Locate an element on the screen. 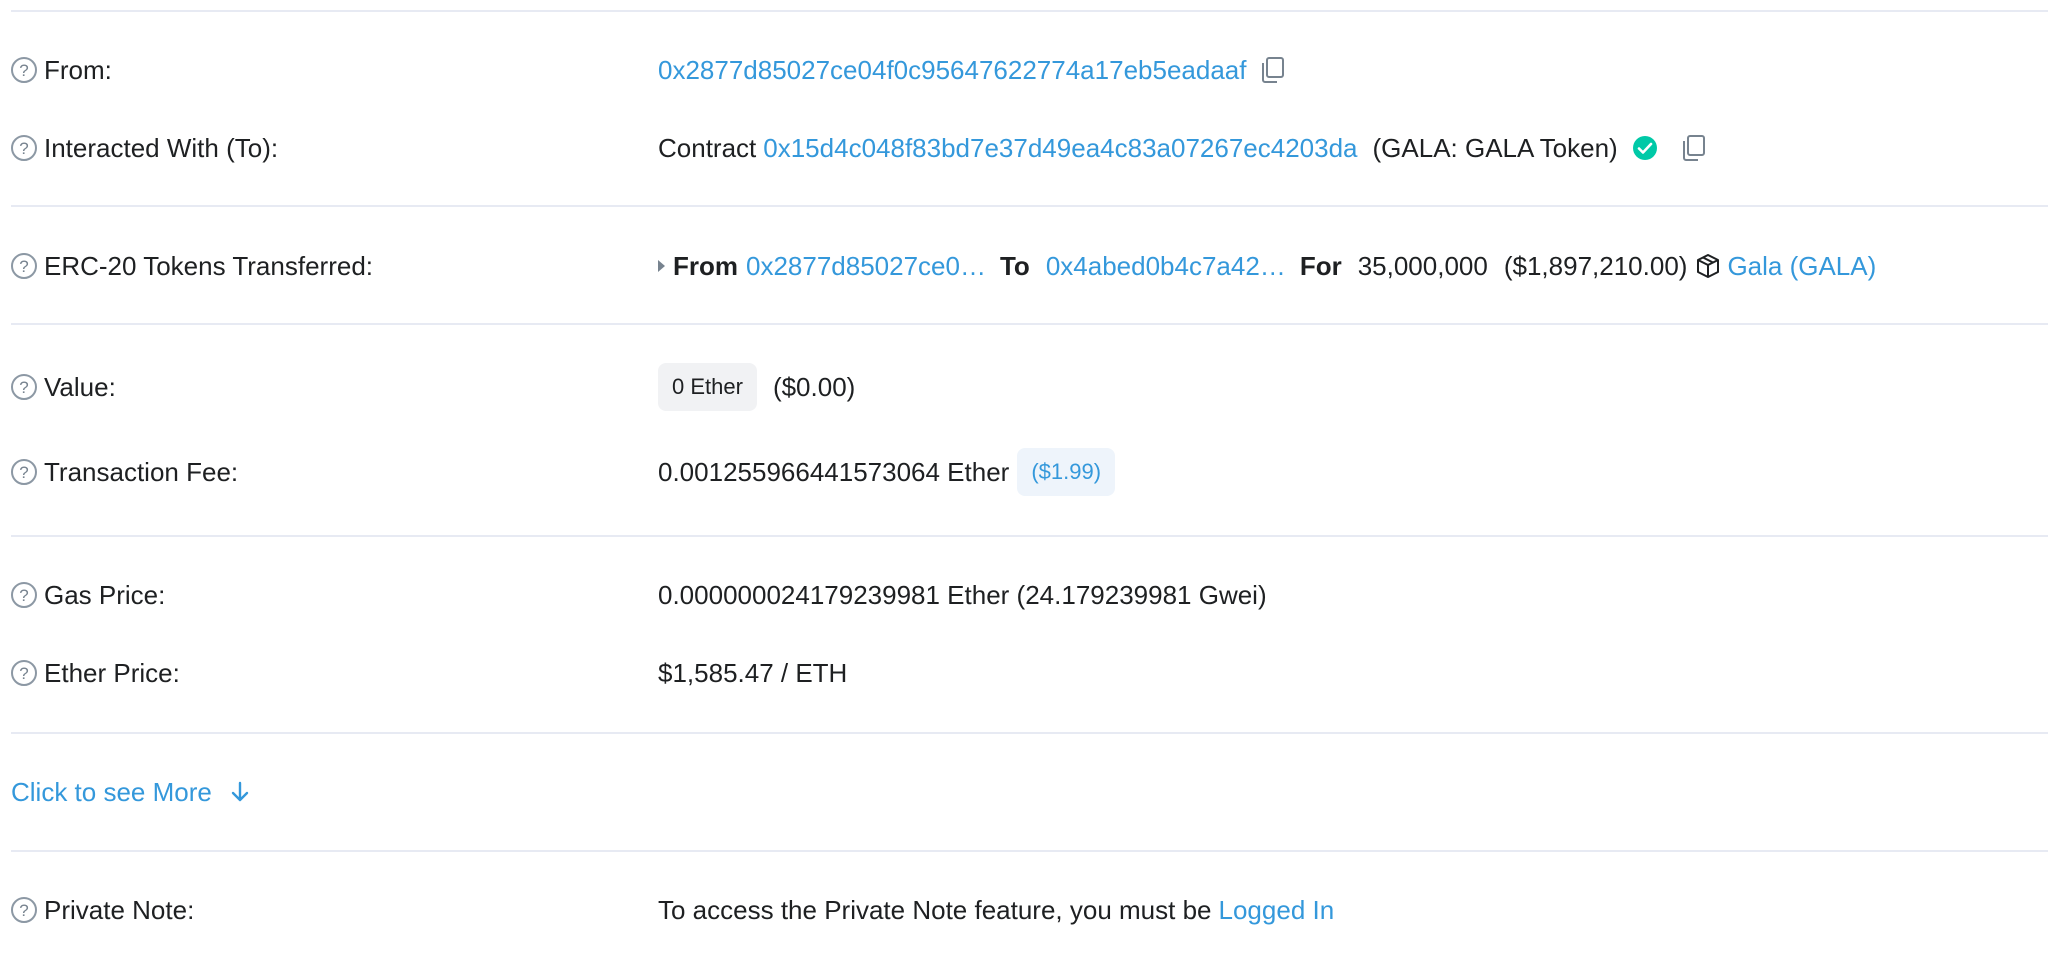  token-amount: 35,000,000 is located at coordinates (1422, 265).